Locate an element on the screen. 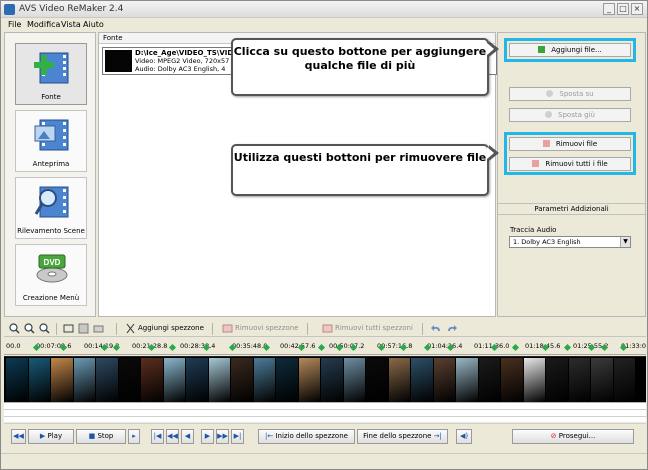 The height and width of the screenshot is (470, 648). nav-fonte: Fonte is located at coordinates (51, 74).